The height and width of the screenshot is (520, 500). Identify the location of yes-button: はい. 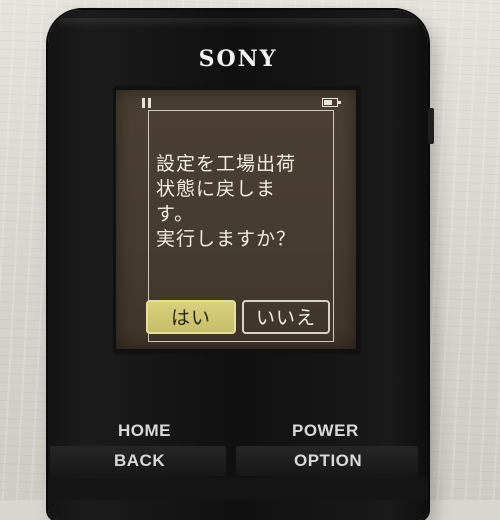
(191, 317).